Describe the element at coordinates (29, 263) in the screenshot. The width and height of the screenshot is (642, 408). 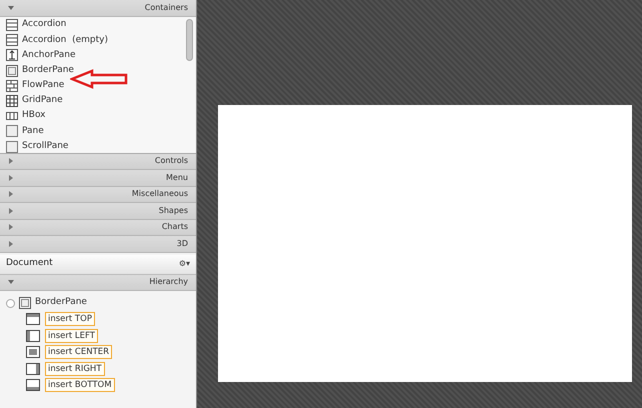
I see `document-title: Document` at that location.